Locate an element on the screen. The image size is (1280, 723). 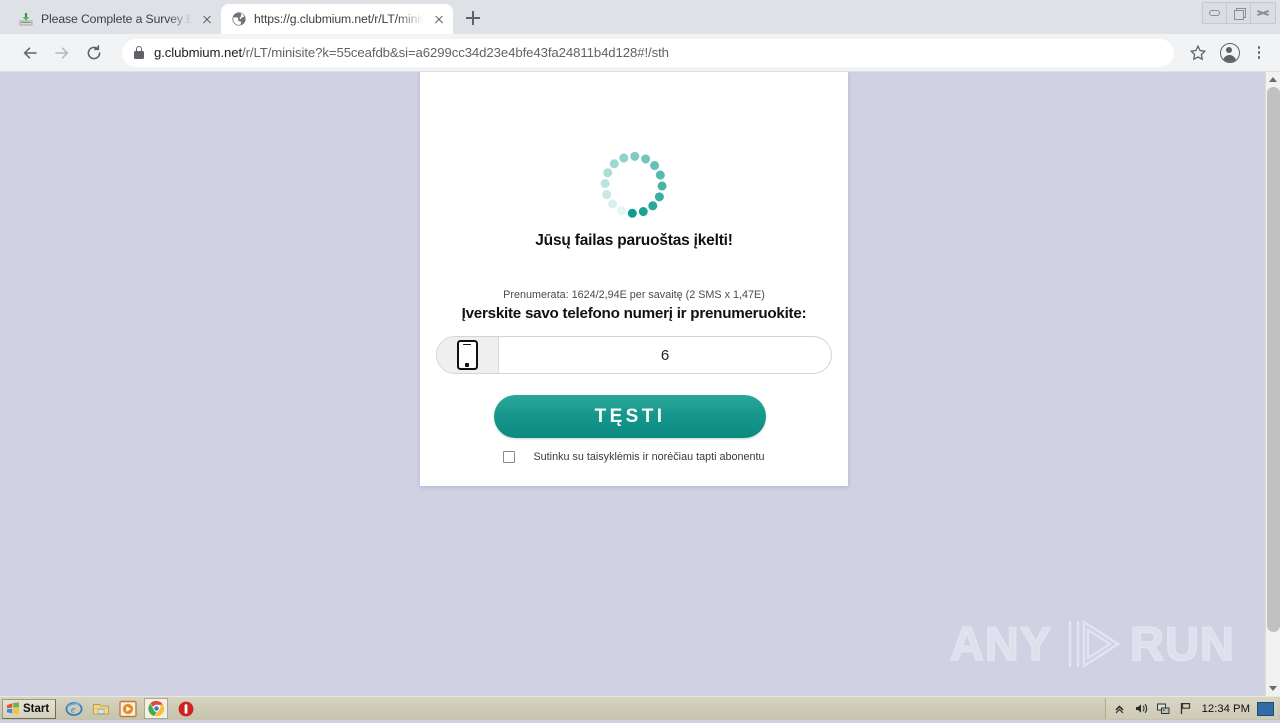
chevron-up-icon is located at coordinates (1273, 79).